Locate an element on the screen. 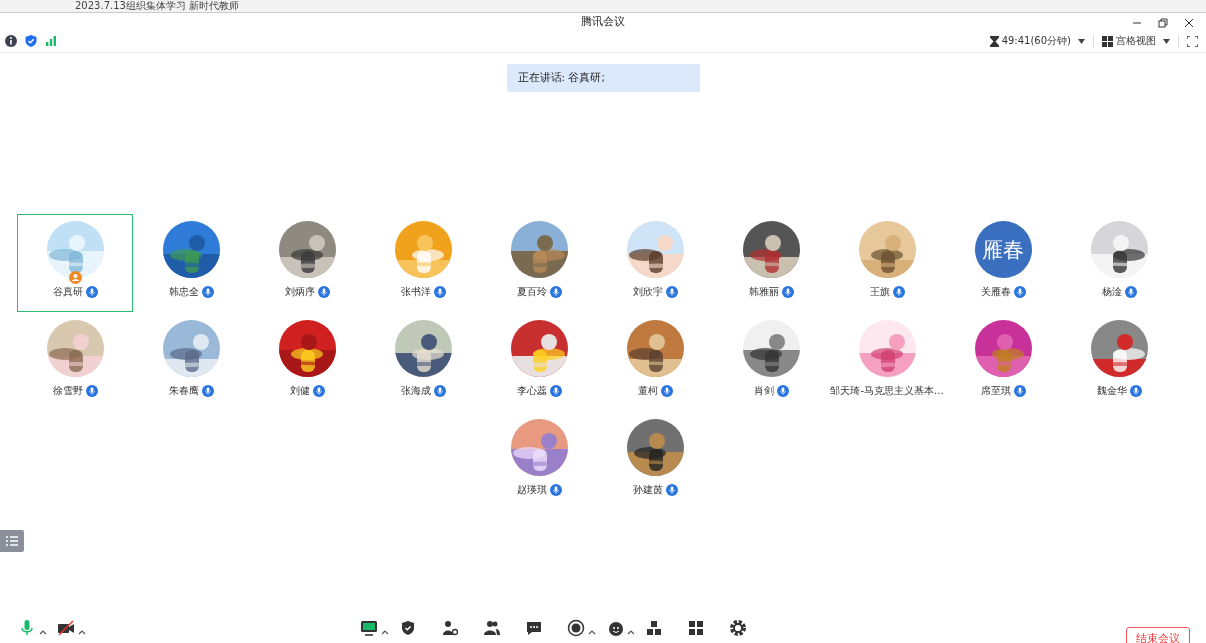  participant-name: 徐雪野 is located at coordinates (67, 391).